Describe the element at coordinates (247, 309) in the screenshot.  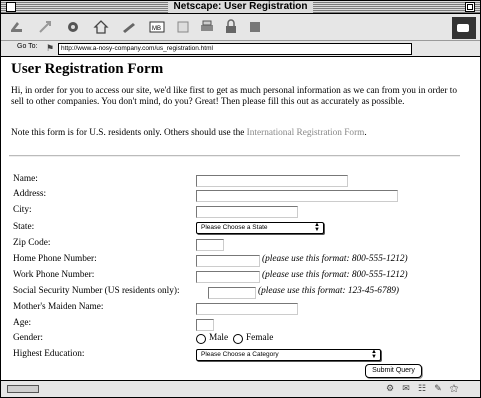
I see `maiden-name-field` at that location.